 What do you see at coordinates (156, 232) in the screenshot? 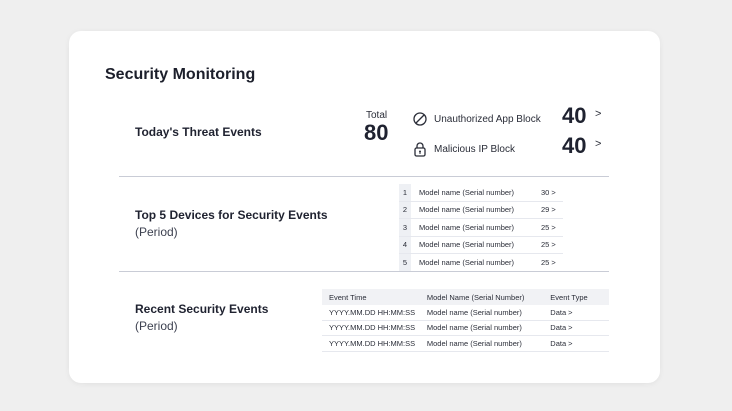
I see `top5-period: (Period)` at bounding box center [156, 232].